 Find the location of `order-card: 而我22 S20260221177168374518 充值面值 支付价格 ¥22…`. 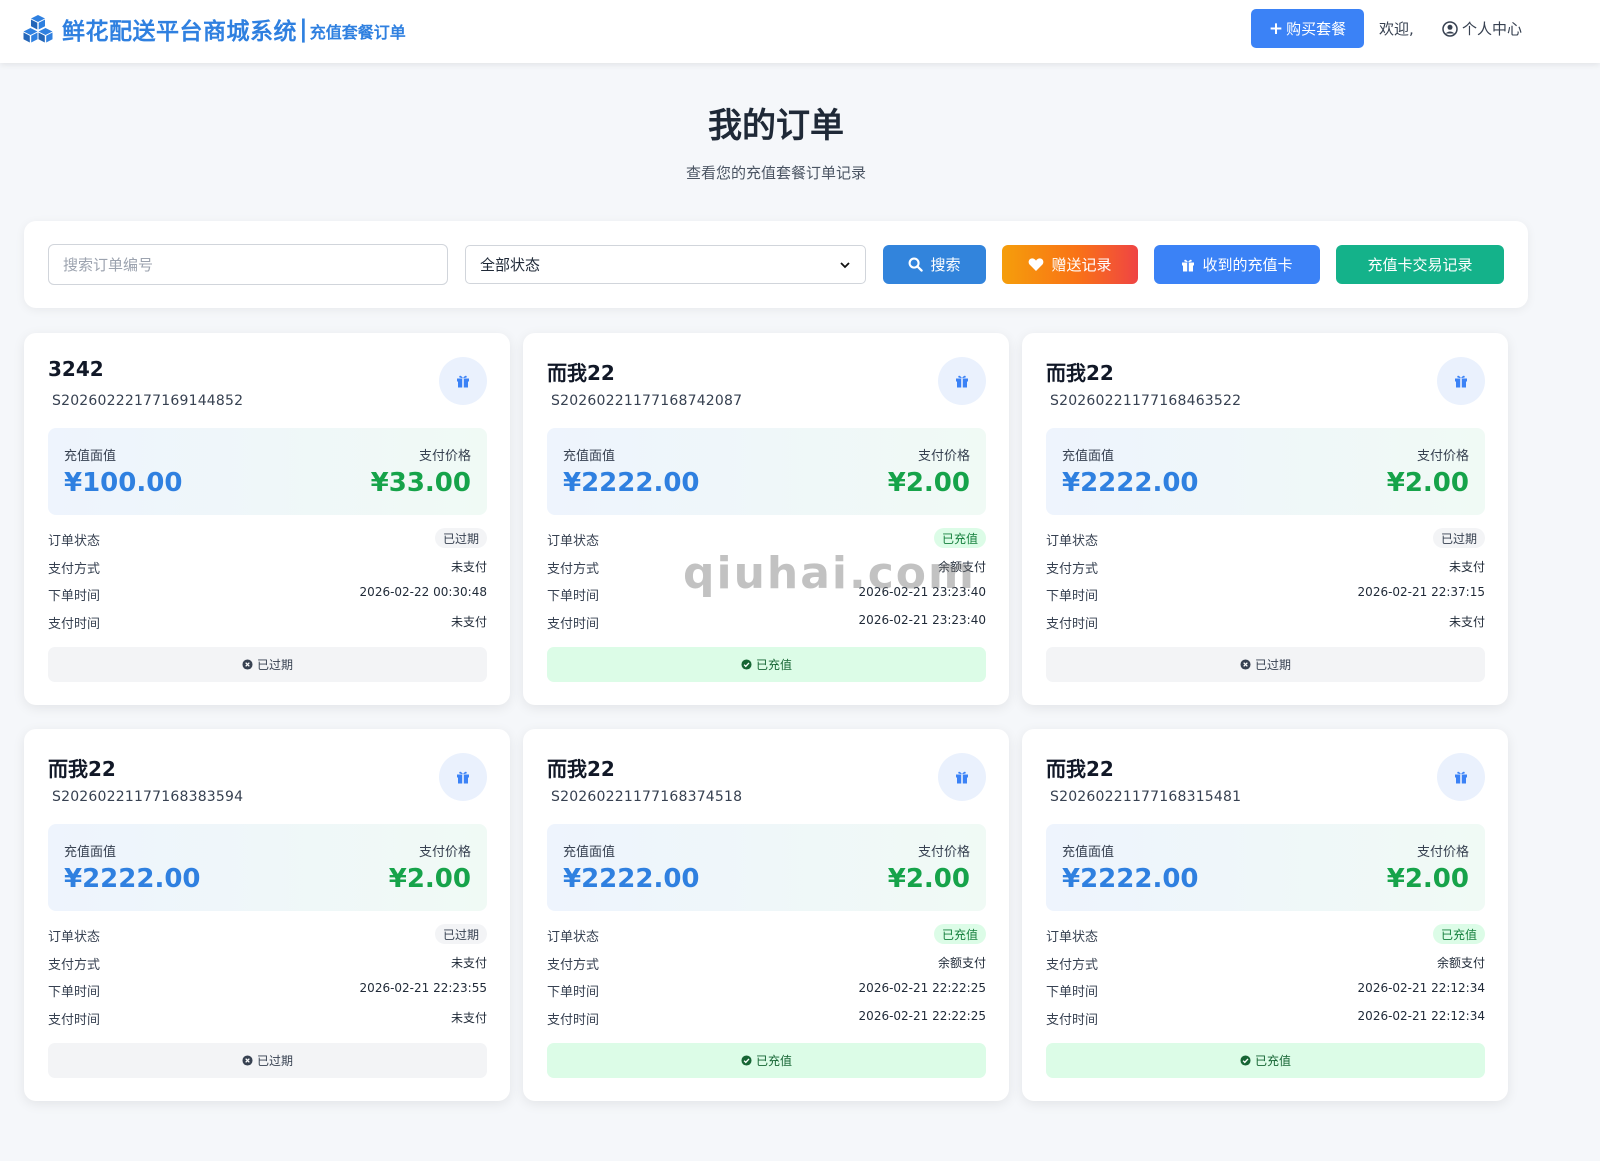

order-card: 而我22 S20260221177168374518 充值面值 支付价格 ¥22… is located at coordinates (766, 915).